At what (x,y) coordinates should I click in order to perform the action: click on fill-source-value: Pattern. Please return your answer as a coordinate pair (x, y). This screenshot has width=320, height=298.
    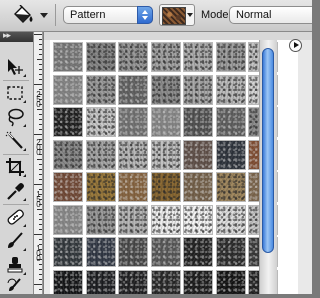
    Looking at the image, I should click on (88, 15).